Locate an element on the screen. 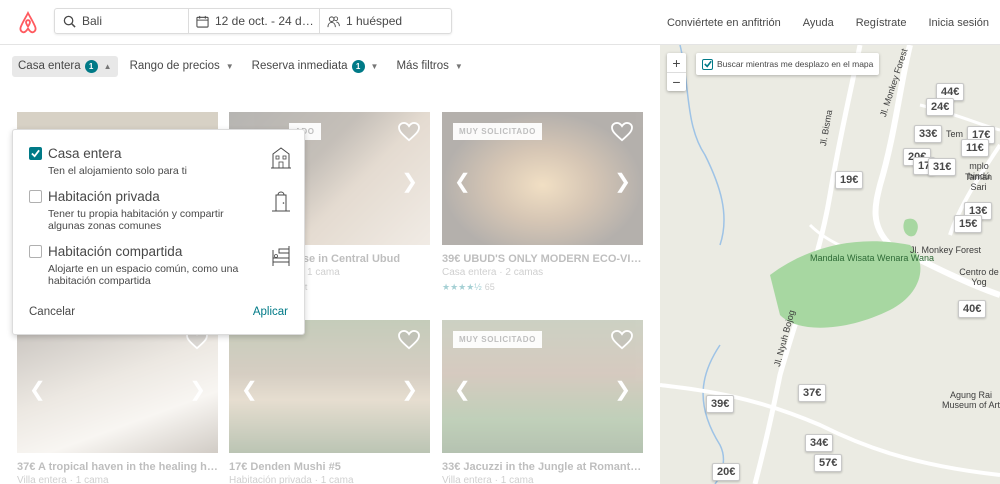  place-label: Centro de Yog is located at coordinates (979, 277).